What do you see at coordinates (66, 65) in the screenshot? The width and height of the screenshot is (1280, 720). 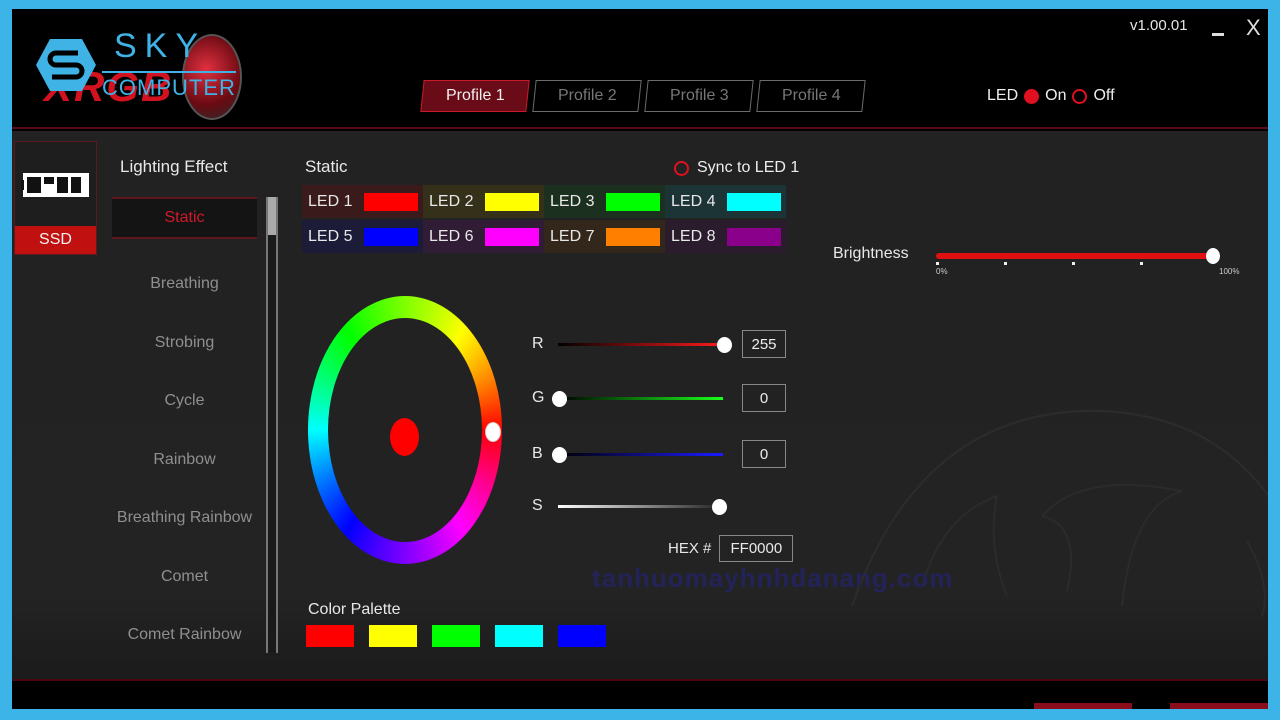 I see `sky-hexagon-icon` at bounding box center [66, 65].